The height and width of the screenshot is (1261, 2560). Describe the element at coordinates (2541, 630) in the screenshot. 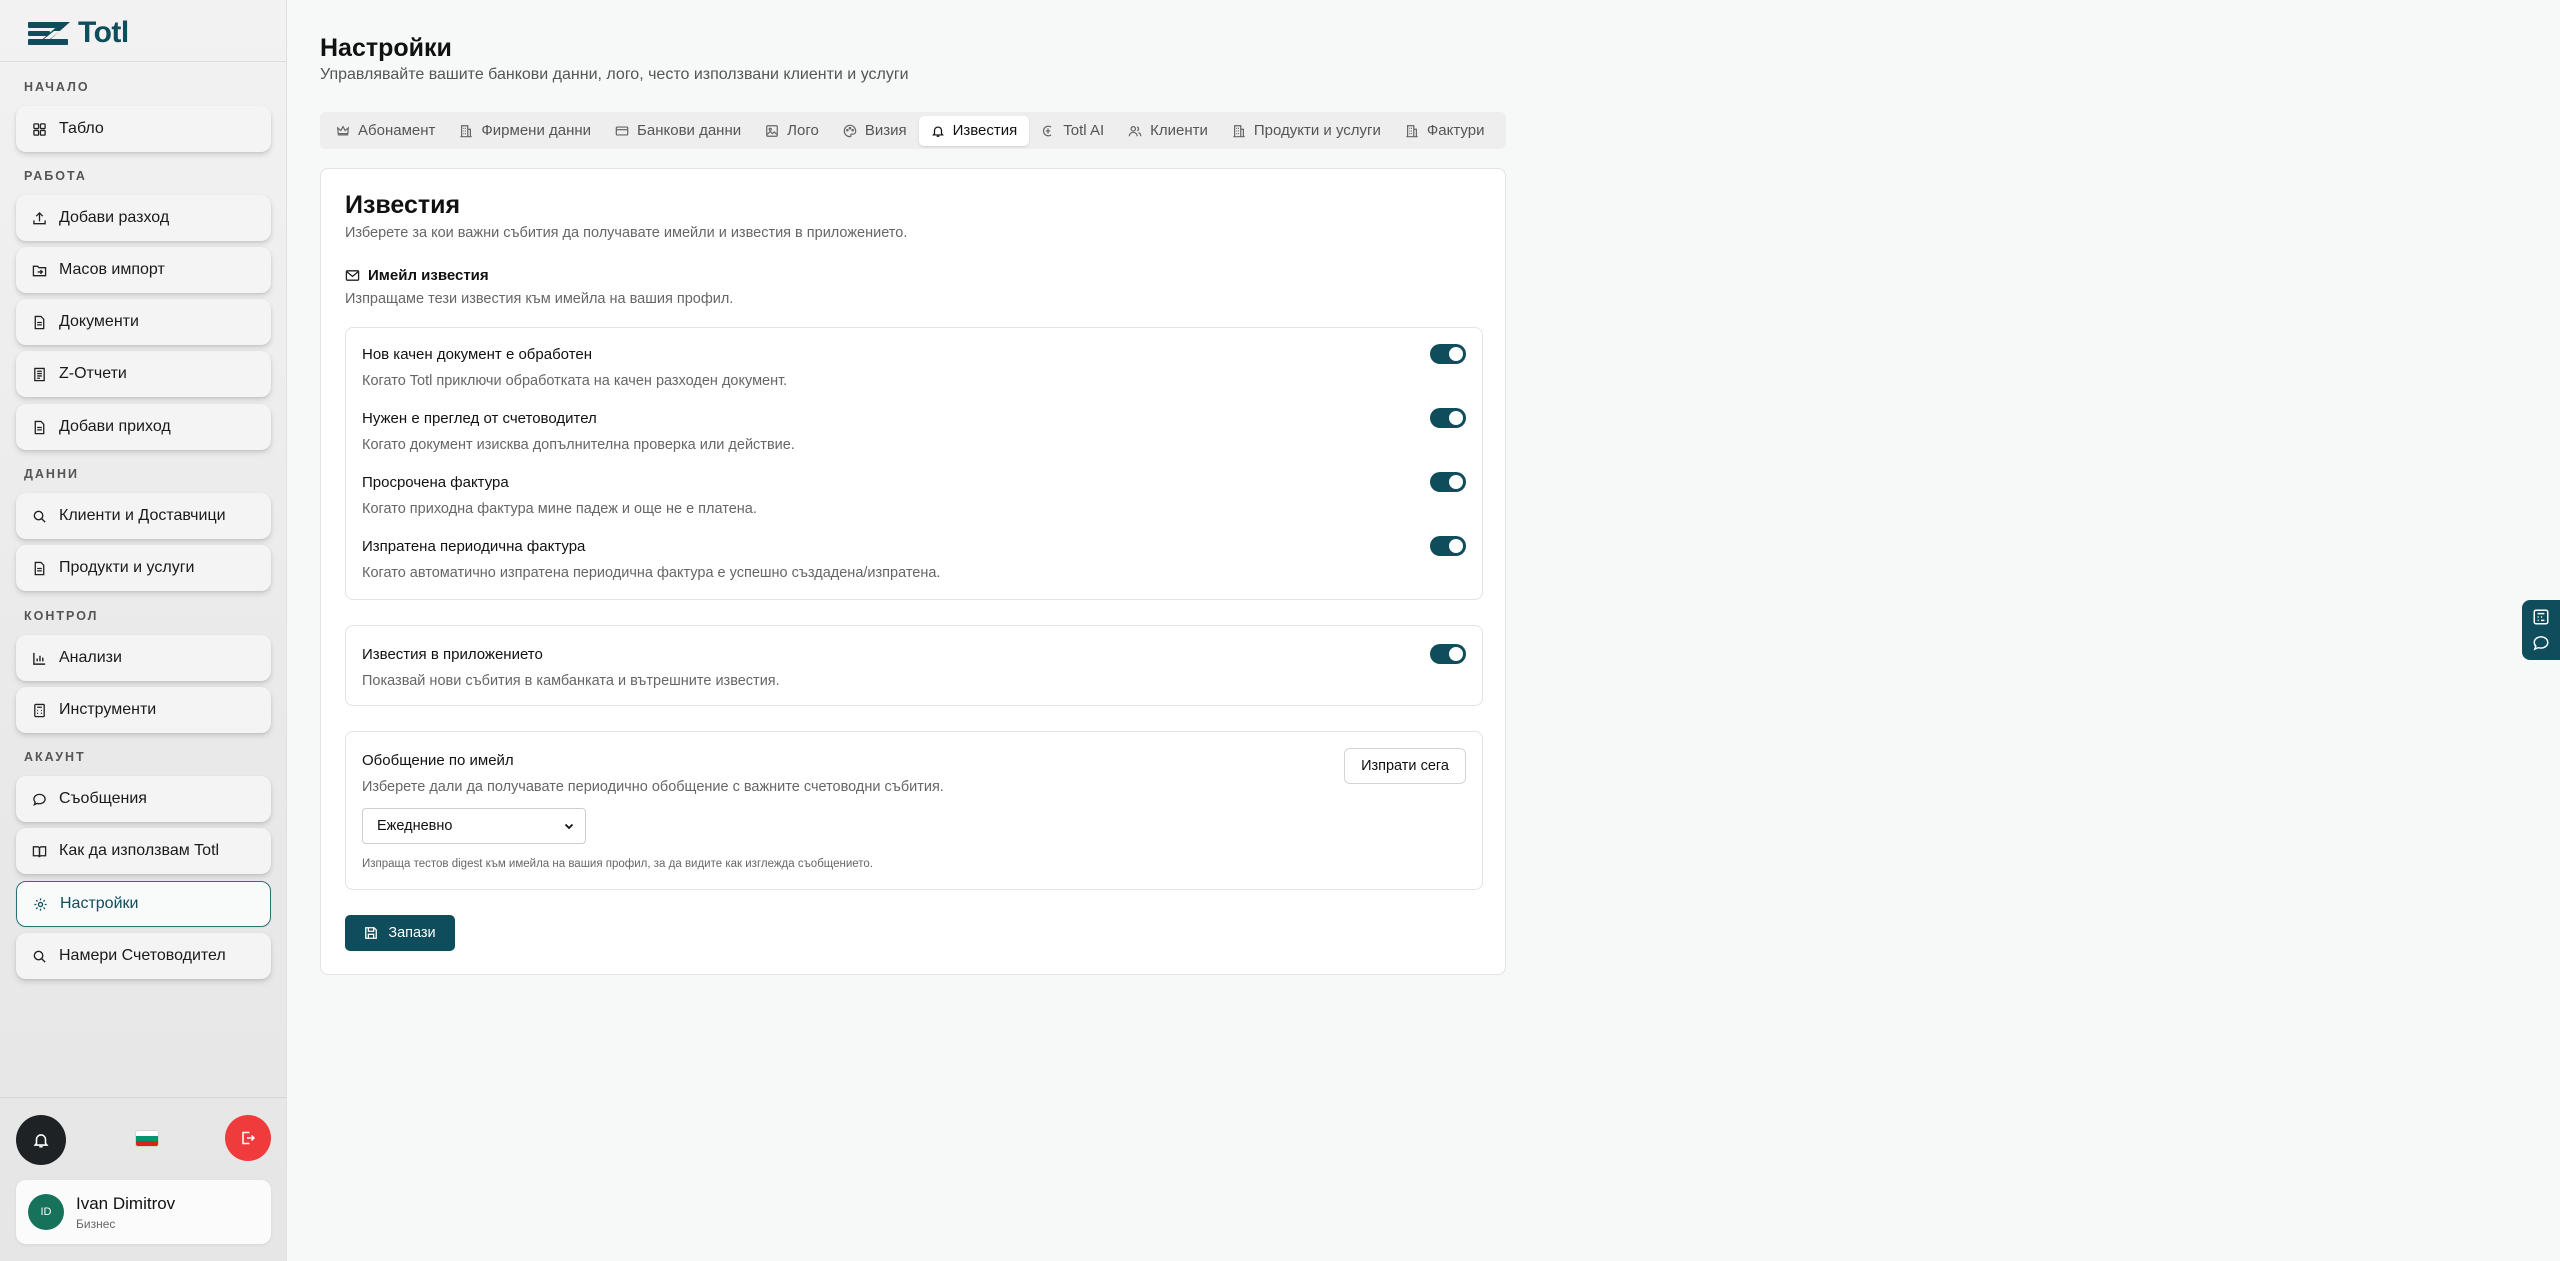

I see `floating-widget` at that location.